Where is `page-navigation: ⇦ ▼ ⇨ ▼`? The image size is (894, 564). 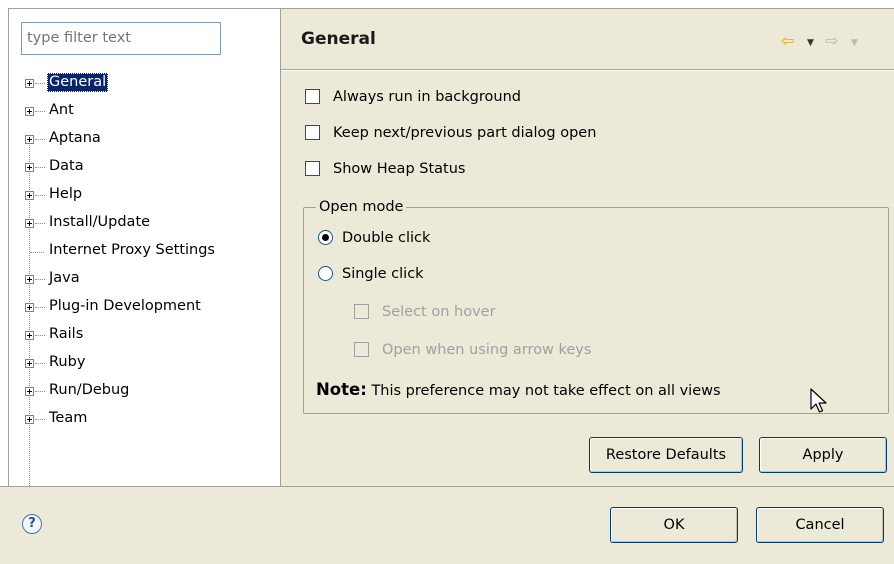
page-navigation: ⇦ ▼ ⇨ ▼ is located at coordinates (836, 42).